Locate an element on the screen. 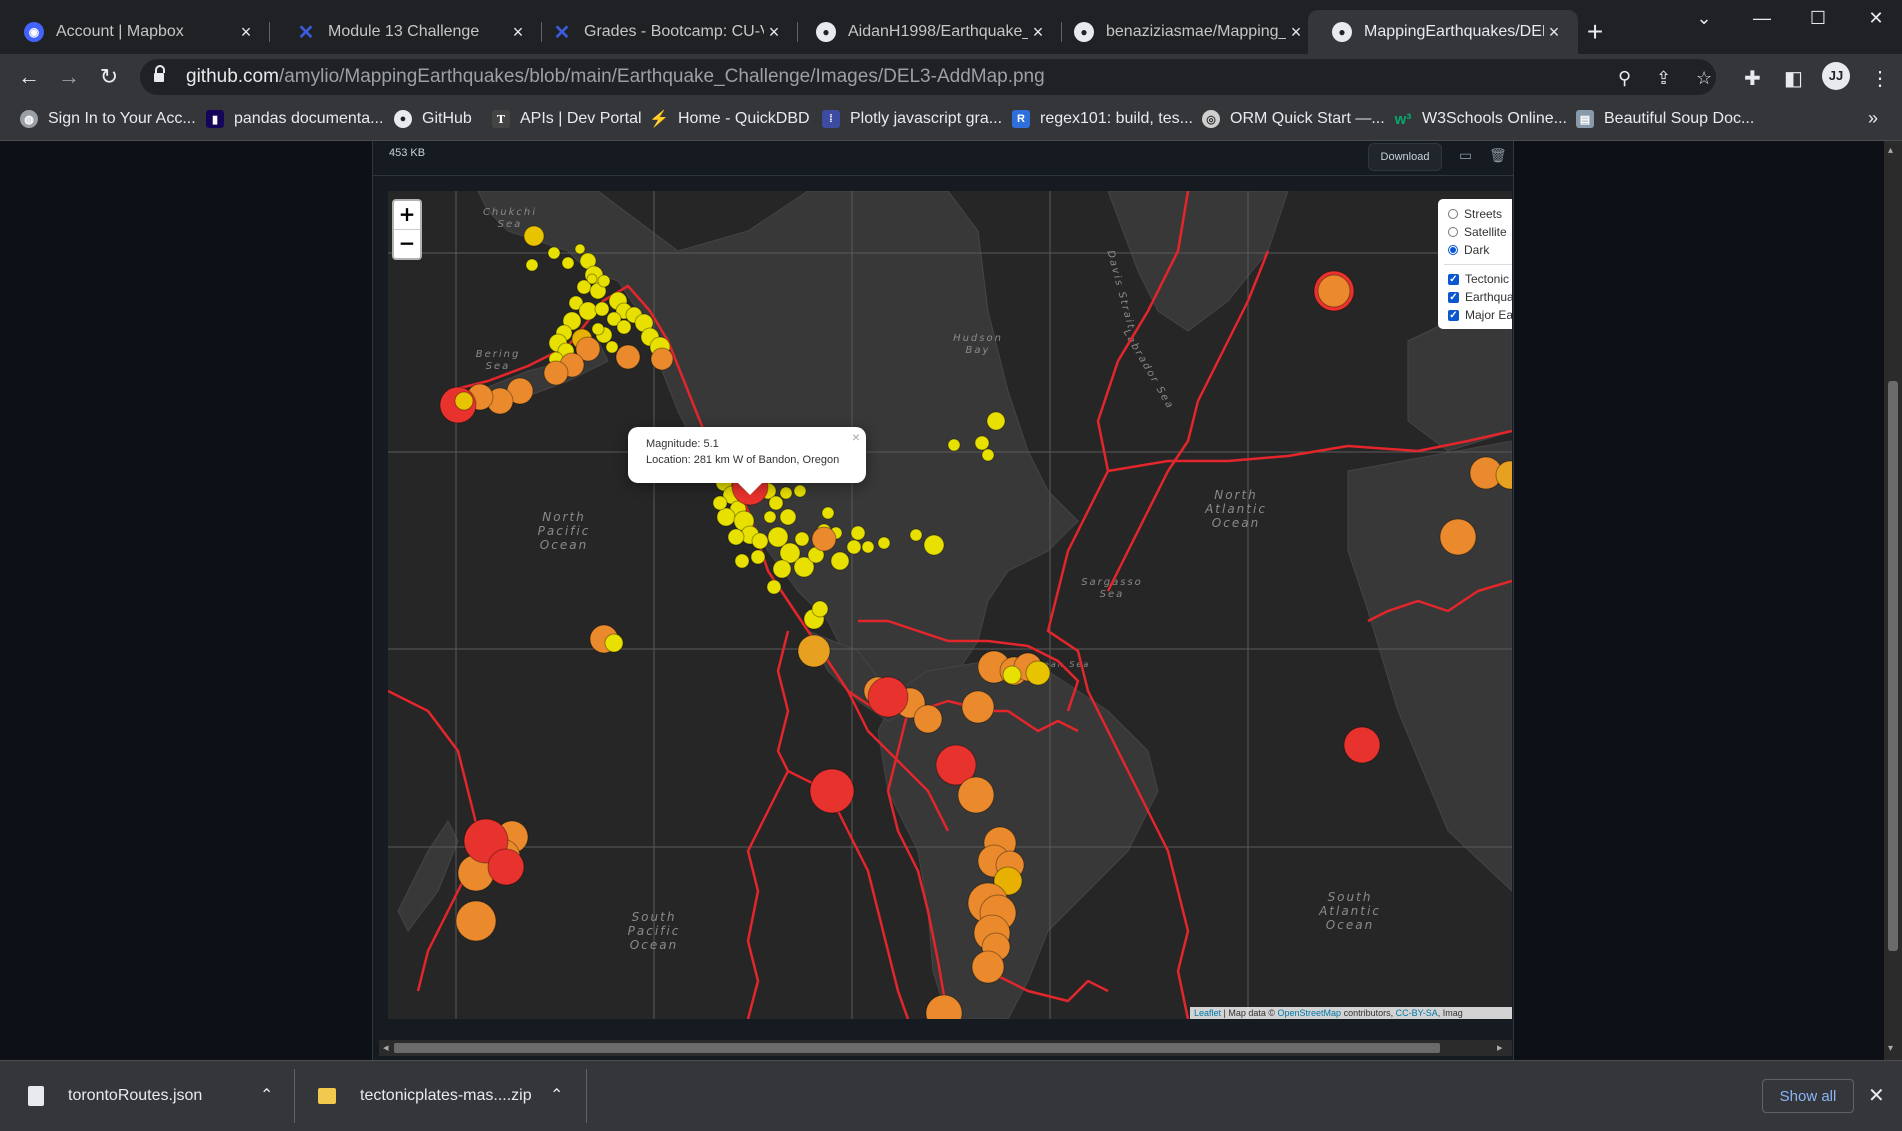 The image size is (1902, 1131). back-button: ← is located at coordinates (29, 77).